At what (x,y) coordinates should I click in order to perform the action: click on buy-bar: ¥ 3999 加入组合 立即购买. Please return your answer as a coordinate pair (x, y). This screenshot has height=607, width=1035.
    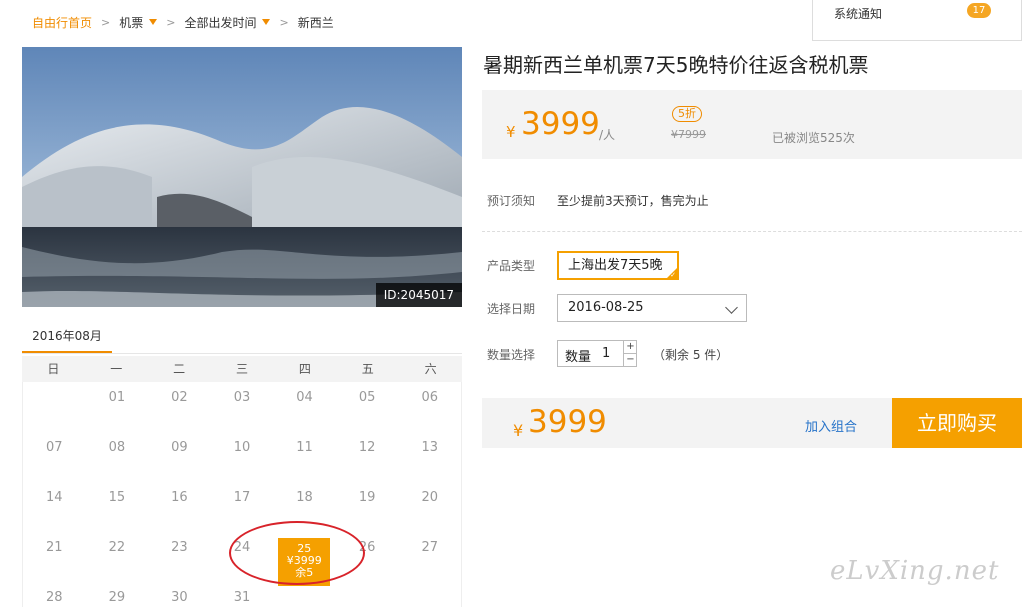
    Looking at the image, I should click on (752, 423).